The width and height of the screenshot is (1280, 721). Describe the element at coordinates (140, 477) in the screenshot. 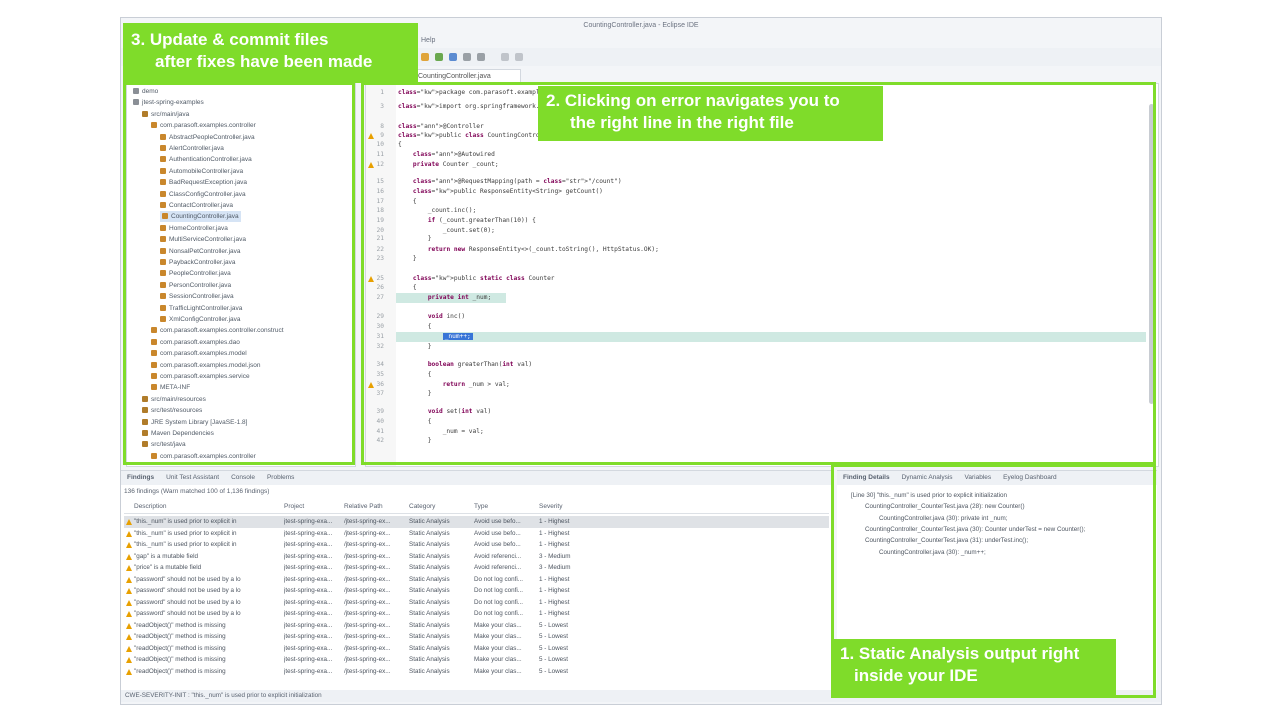

I see `findings-tab: Findings` at that location.